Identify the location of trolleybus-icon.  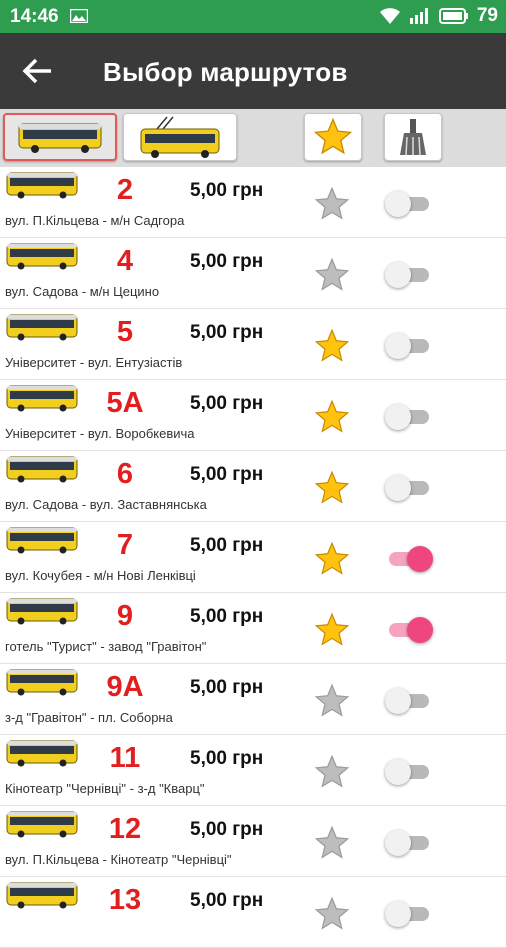
(180, 137).